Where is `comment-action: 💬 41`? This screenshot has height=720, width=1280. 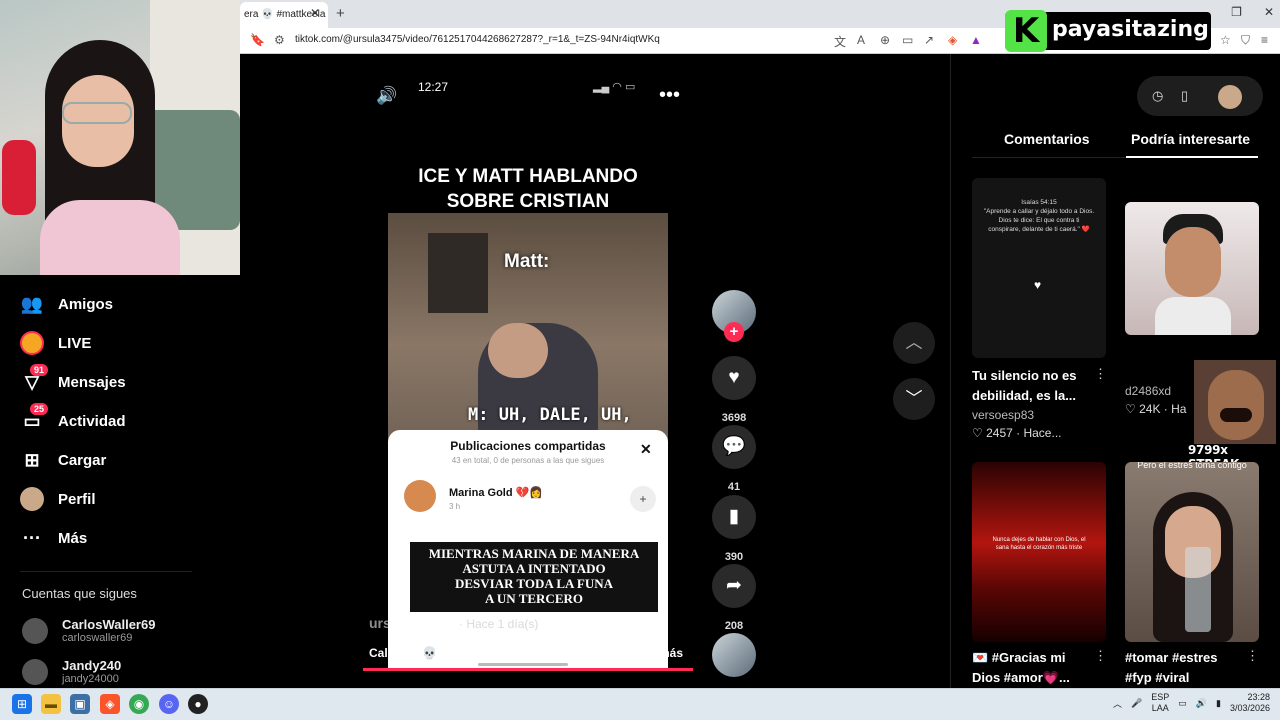 comment-action: 💬 41 is located at coordinates (734, 459).